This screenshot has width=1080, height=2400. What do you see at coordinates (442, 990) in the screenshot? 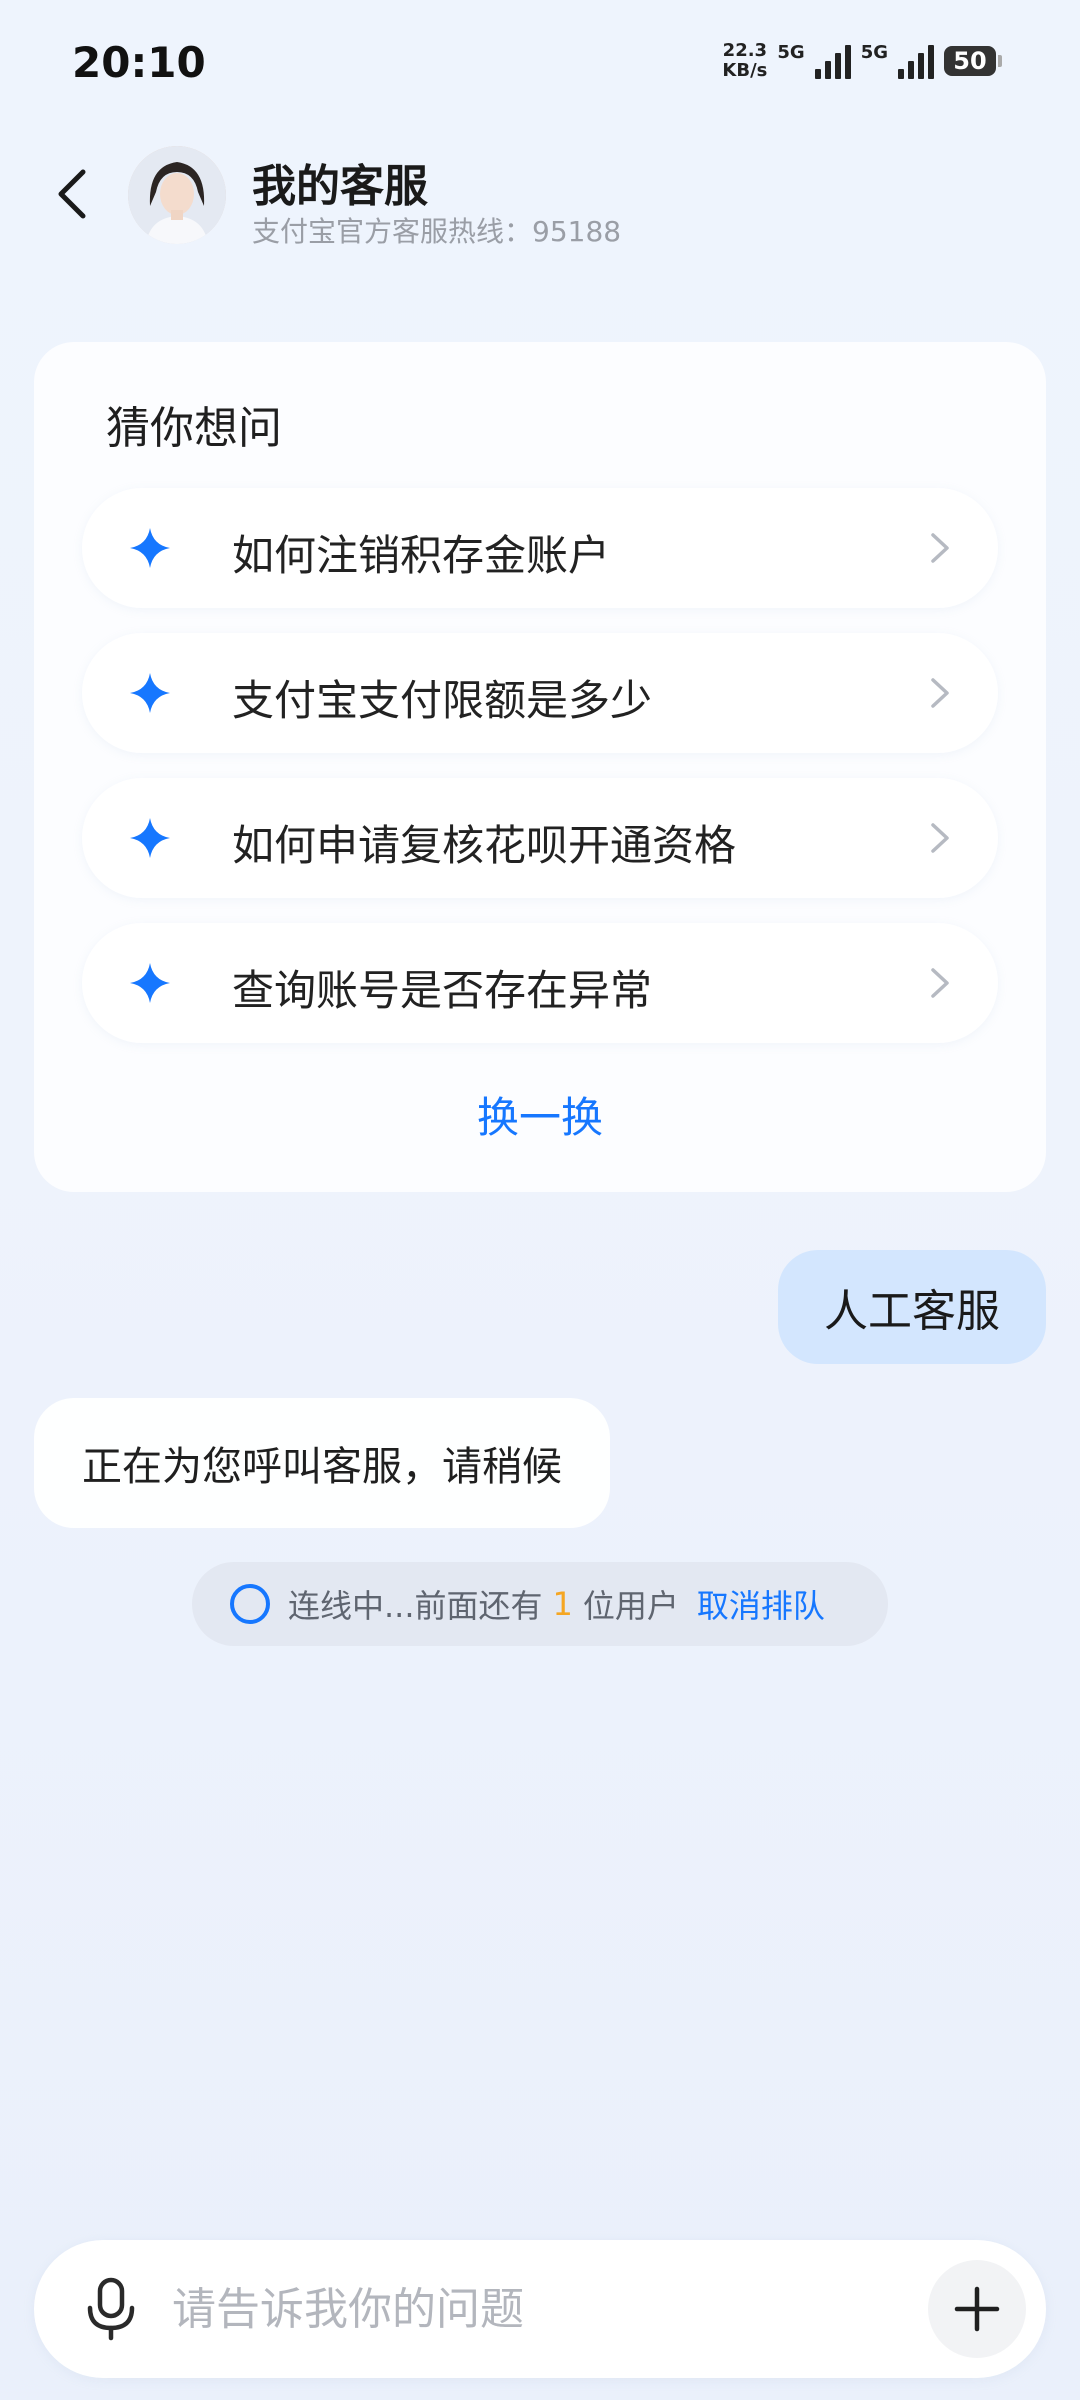
I see `suggestion-label: 查询账号是否存在异常` at bounding box center [442, 990].